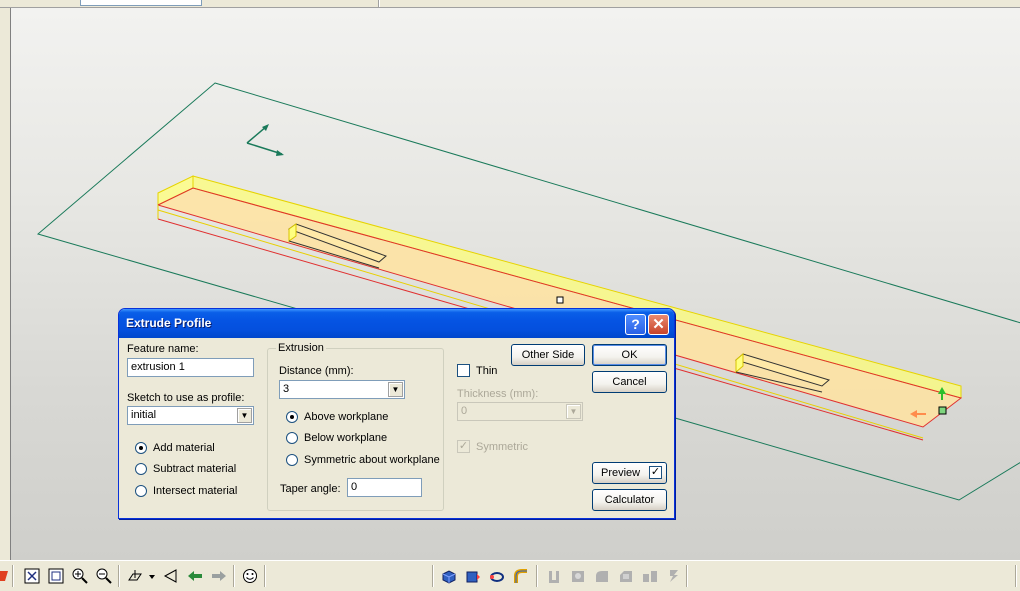 This screenshot has height=591, width=1020. I want to click on zoom-in-icon, so click(80, 576).